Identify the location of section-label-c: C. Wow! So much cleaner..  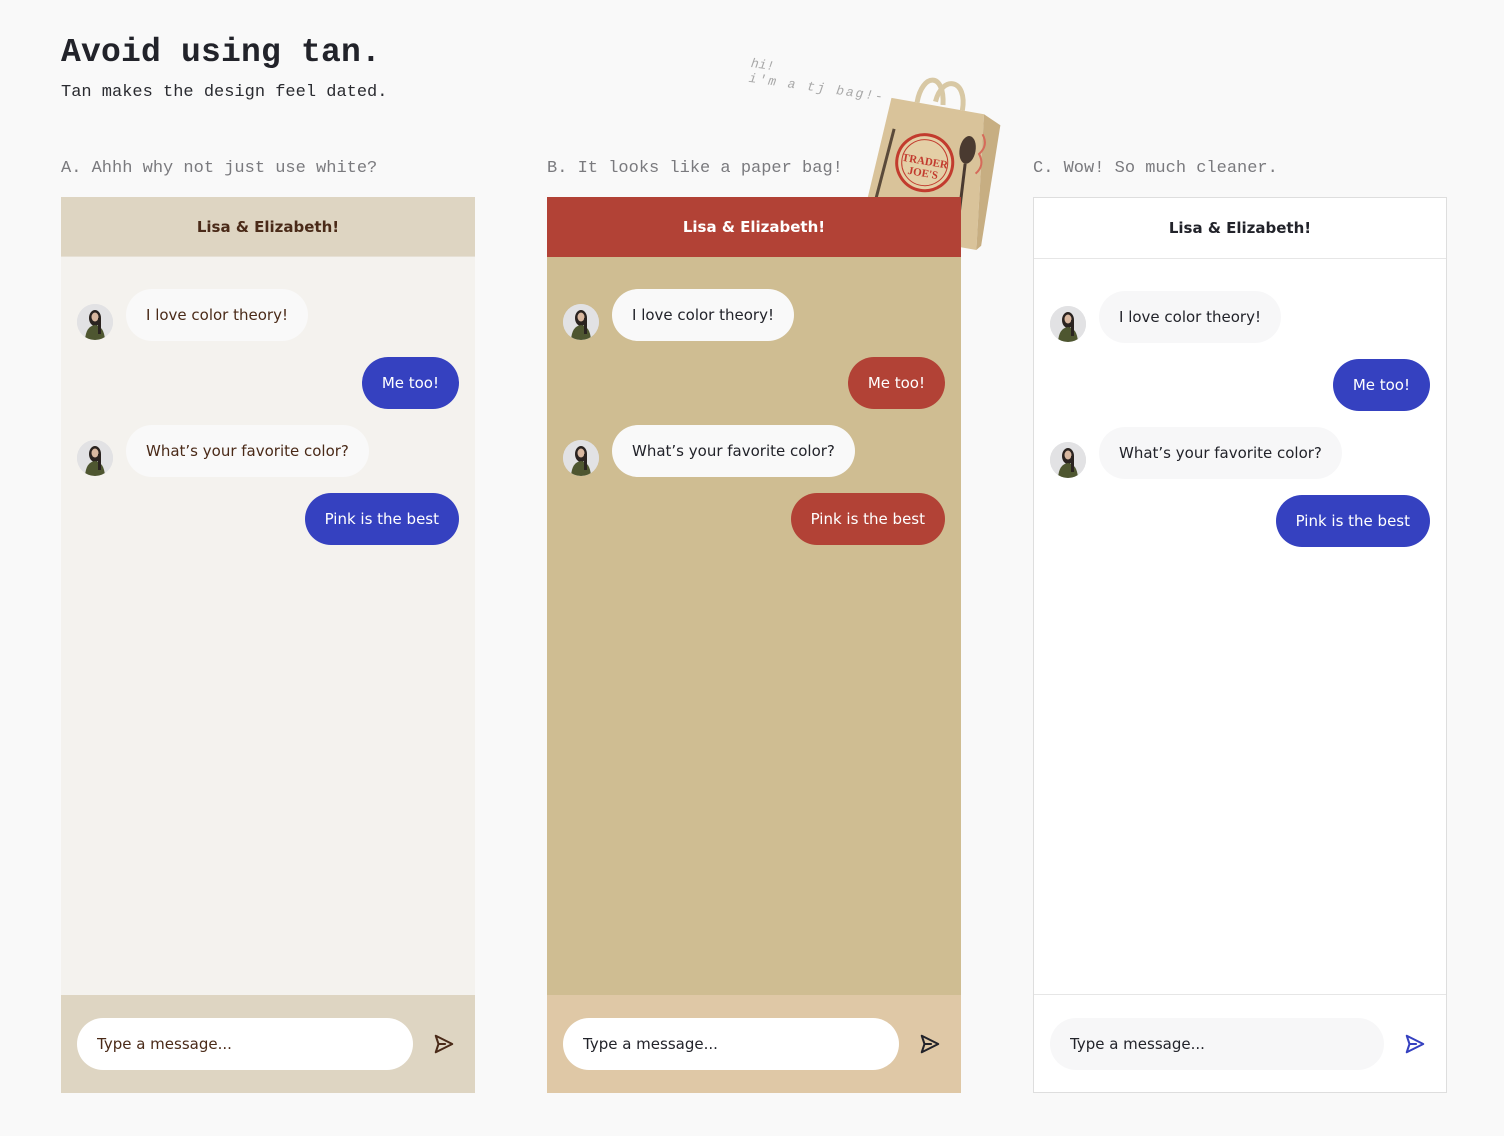
(1155, 168).